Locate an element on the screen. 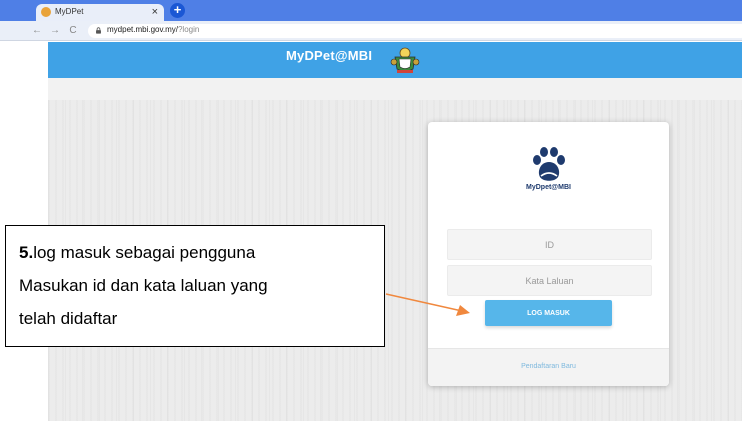 Image resolution: width=742 pixels, height=421 pixels. step-number: 5. is located at coordinates (26, 252).